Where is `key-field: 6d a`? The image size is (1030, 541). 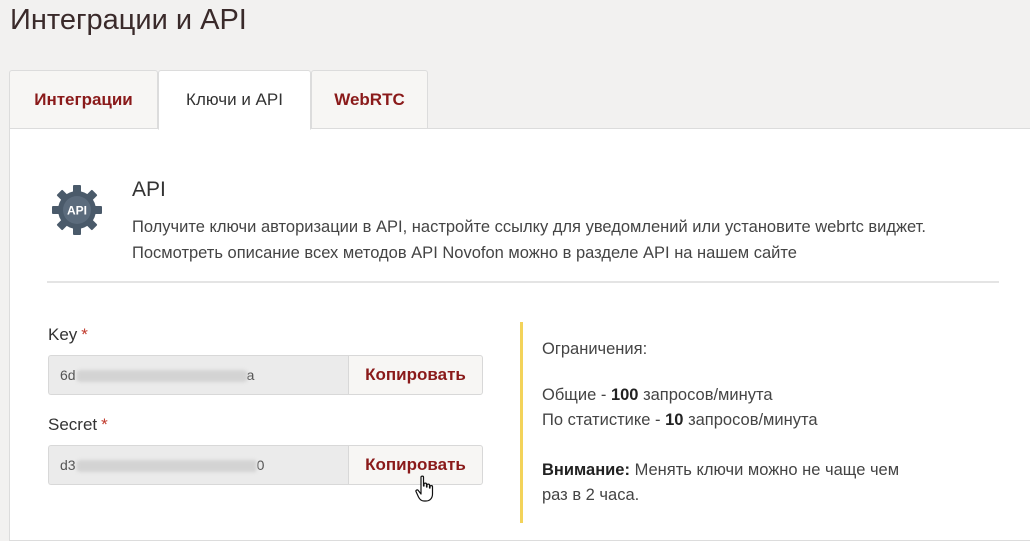
key-field: 6d a is located at coordinates (198, 375).